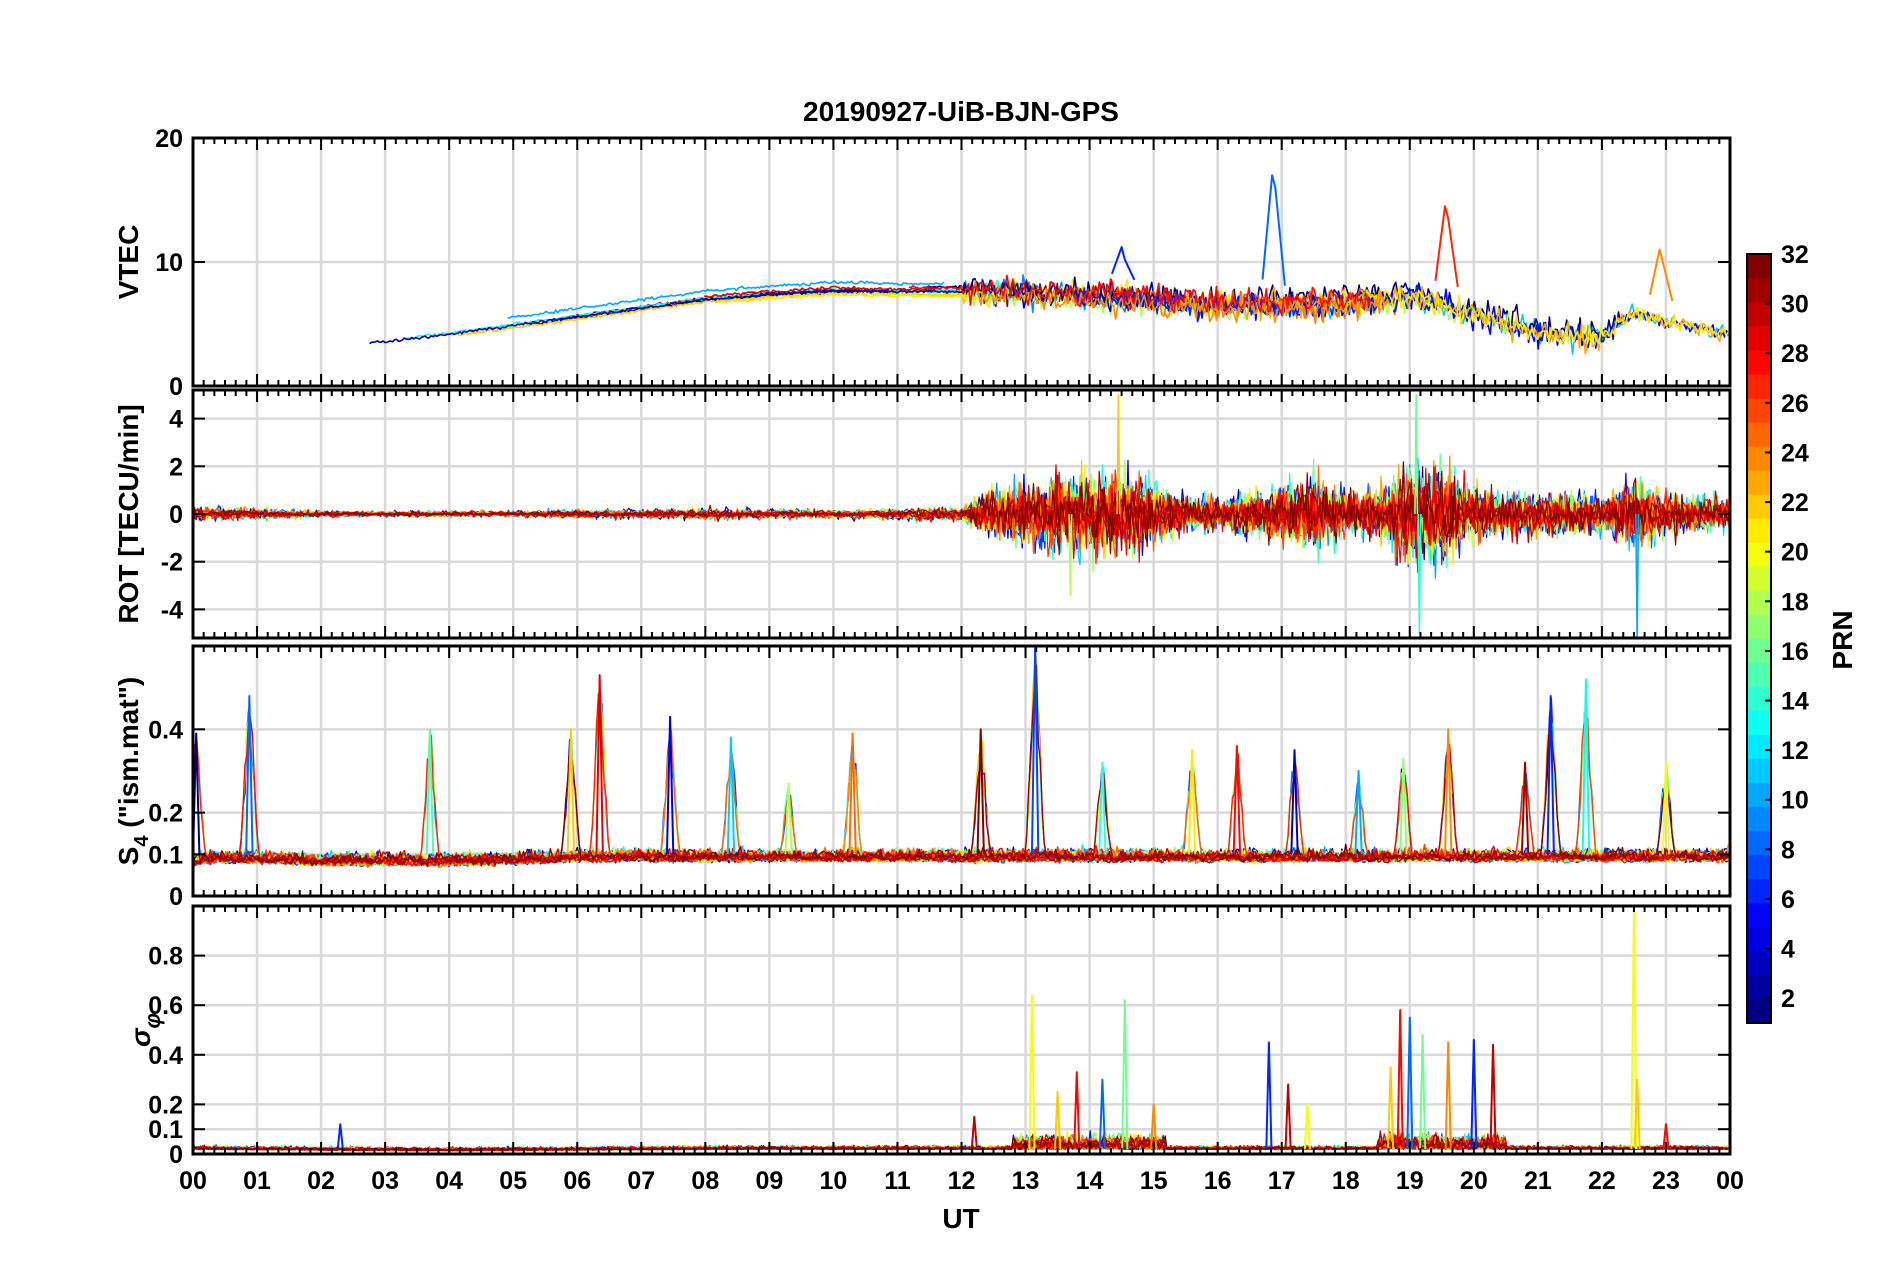  I want to click on colorbar-tick-label: 26, so click(1795, 404).